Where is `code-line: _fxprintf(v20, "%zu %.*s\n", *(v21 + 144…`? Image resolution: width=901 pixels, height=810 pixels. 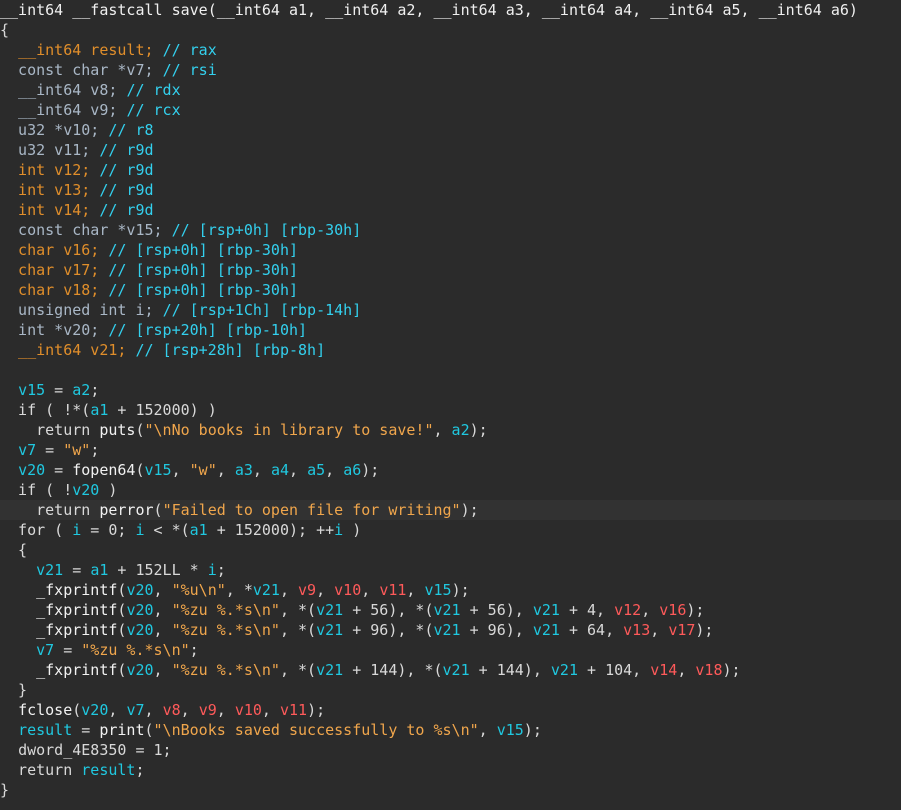
code-line: _fxprintf(v20, "%zu %.*s\n", *(v21 + 144… is located at coordinates (450, 670).